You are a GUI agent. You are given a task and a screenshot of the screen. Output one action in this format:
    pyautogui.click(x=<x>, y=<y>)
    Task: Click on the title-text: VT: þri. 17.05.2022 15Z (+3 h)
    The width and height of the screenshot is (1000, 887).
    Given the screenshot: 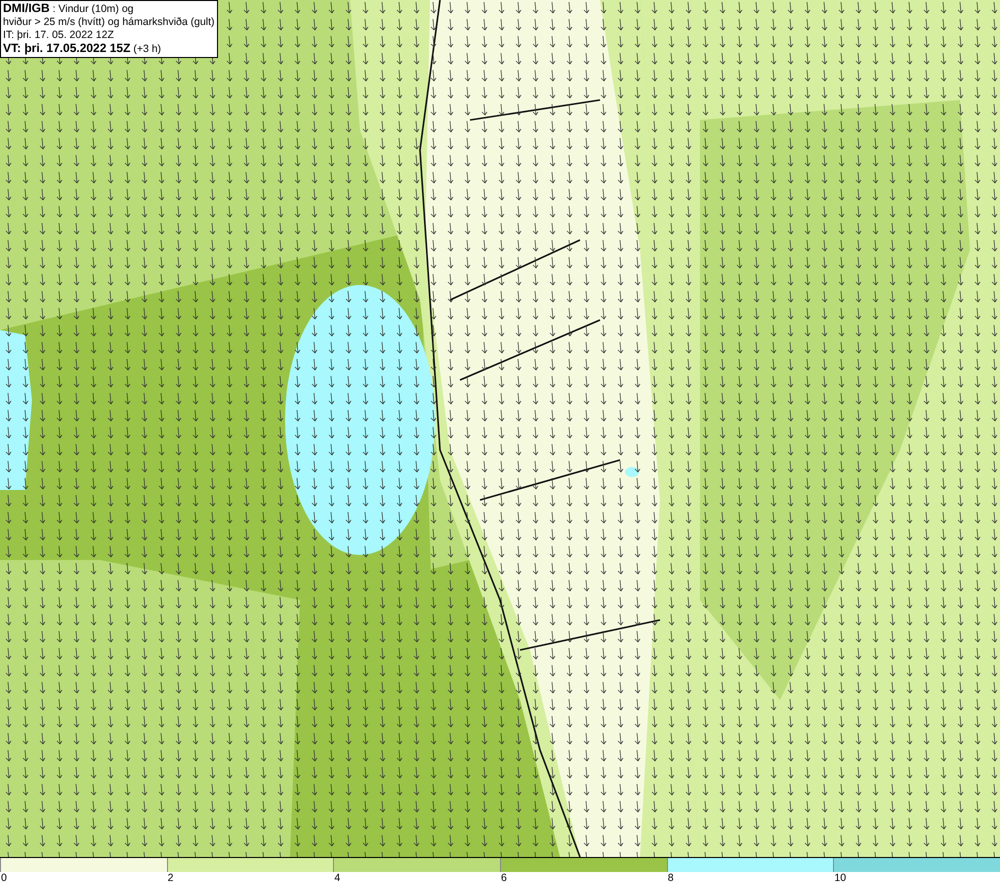 What is the action you would take?
    pyautogui.click(x=82, y=49)
    